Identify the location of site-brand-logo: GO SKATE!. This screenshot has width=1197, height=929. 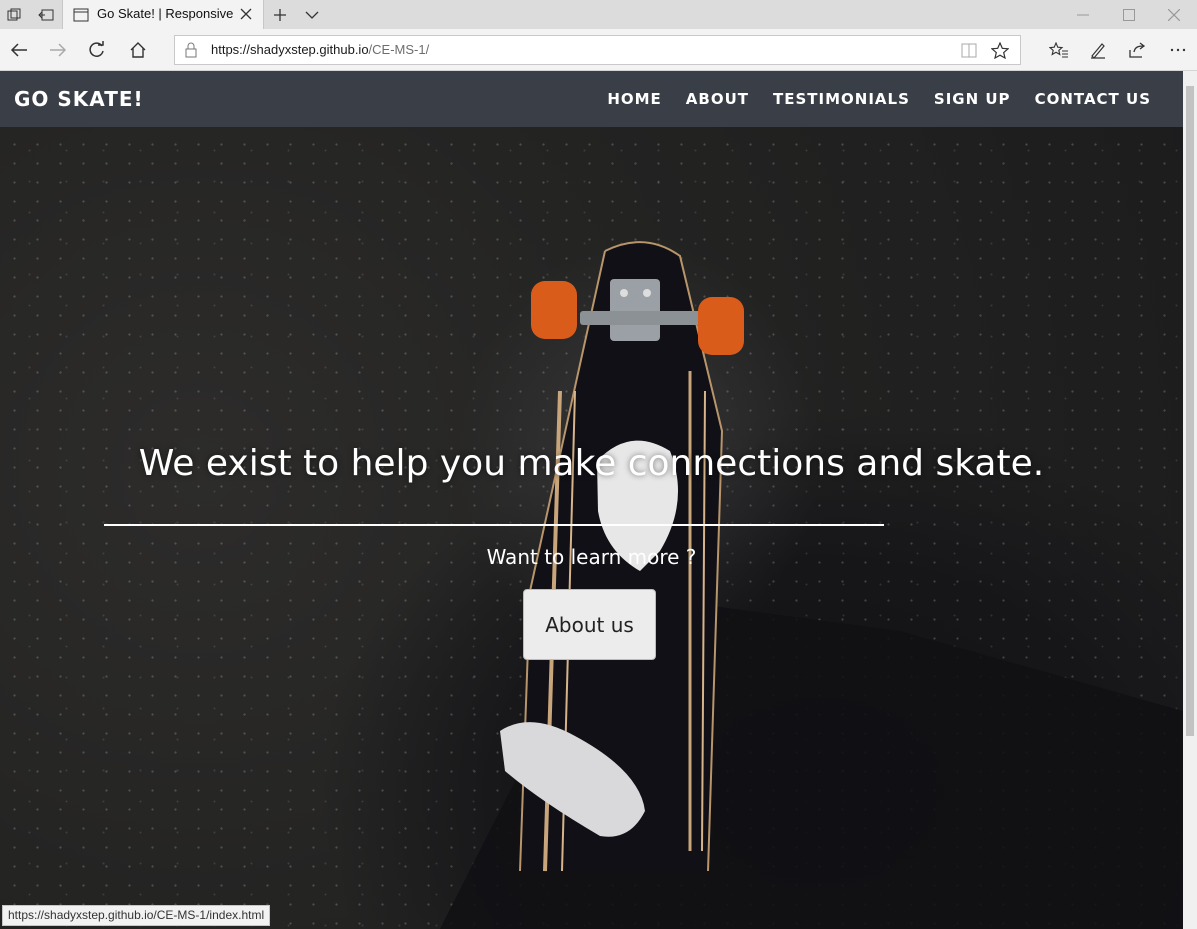
(79, 99).